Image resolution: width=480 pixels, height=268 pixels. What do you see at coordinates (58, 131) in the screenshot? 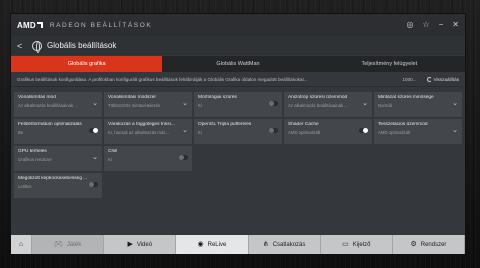
I see `setting-surface-format-optimization: Felületformátum optimalizálás Be` at bounding box center [58, 131].